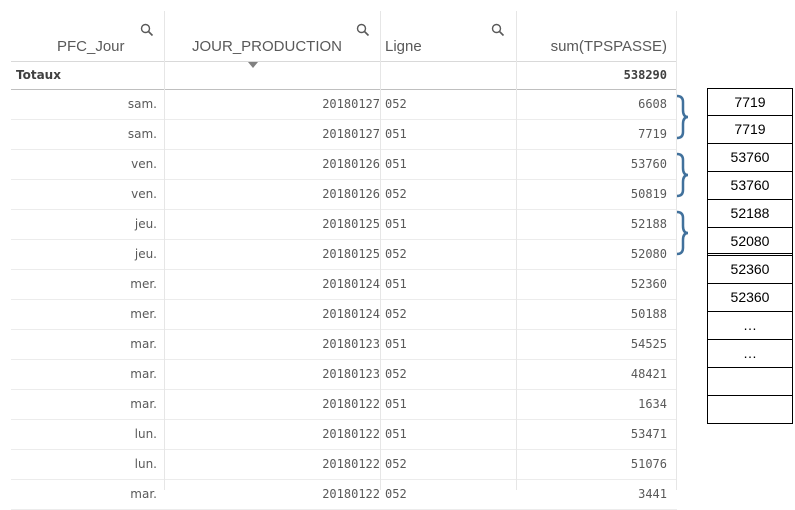 The image size is (795, 510). Describe the element at coordinates (87, 36) in the screenshot. I see `column-header-pfc-jour: PFC_Jour` at that location.